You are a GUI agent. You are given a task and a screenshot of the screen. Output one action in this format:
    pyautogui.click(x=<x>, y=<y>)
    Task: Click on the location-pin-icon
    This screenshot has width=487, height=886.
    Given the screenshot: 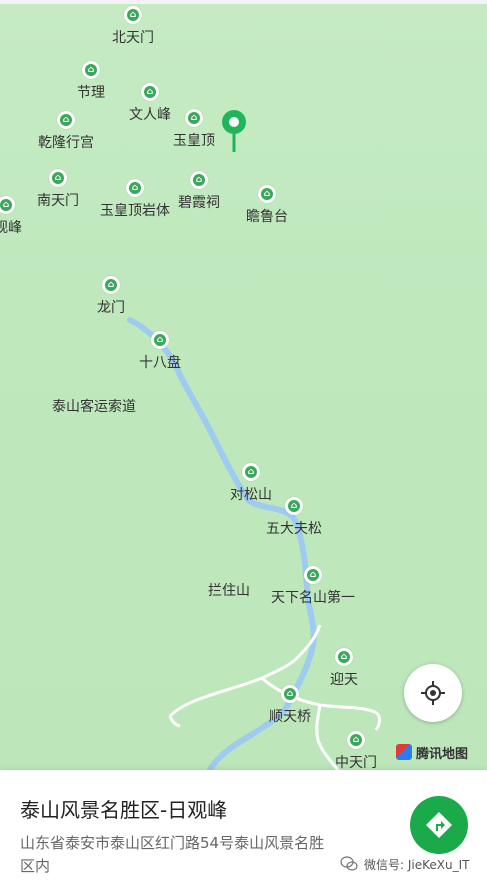 What is the action you would take?
    pyautogui.click(x=234, y=130)
    